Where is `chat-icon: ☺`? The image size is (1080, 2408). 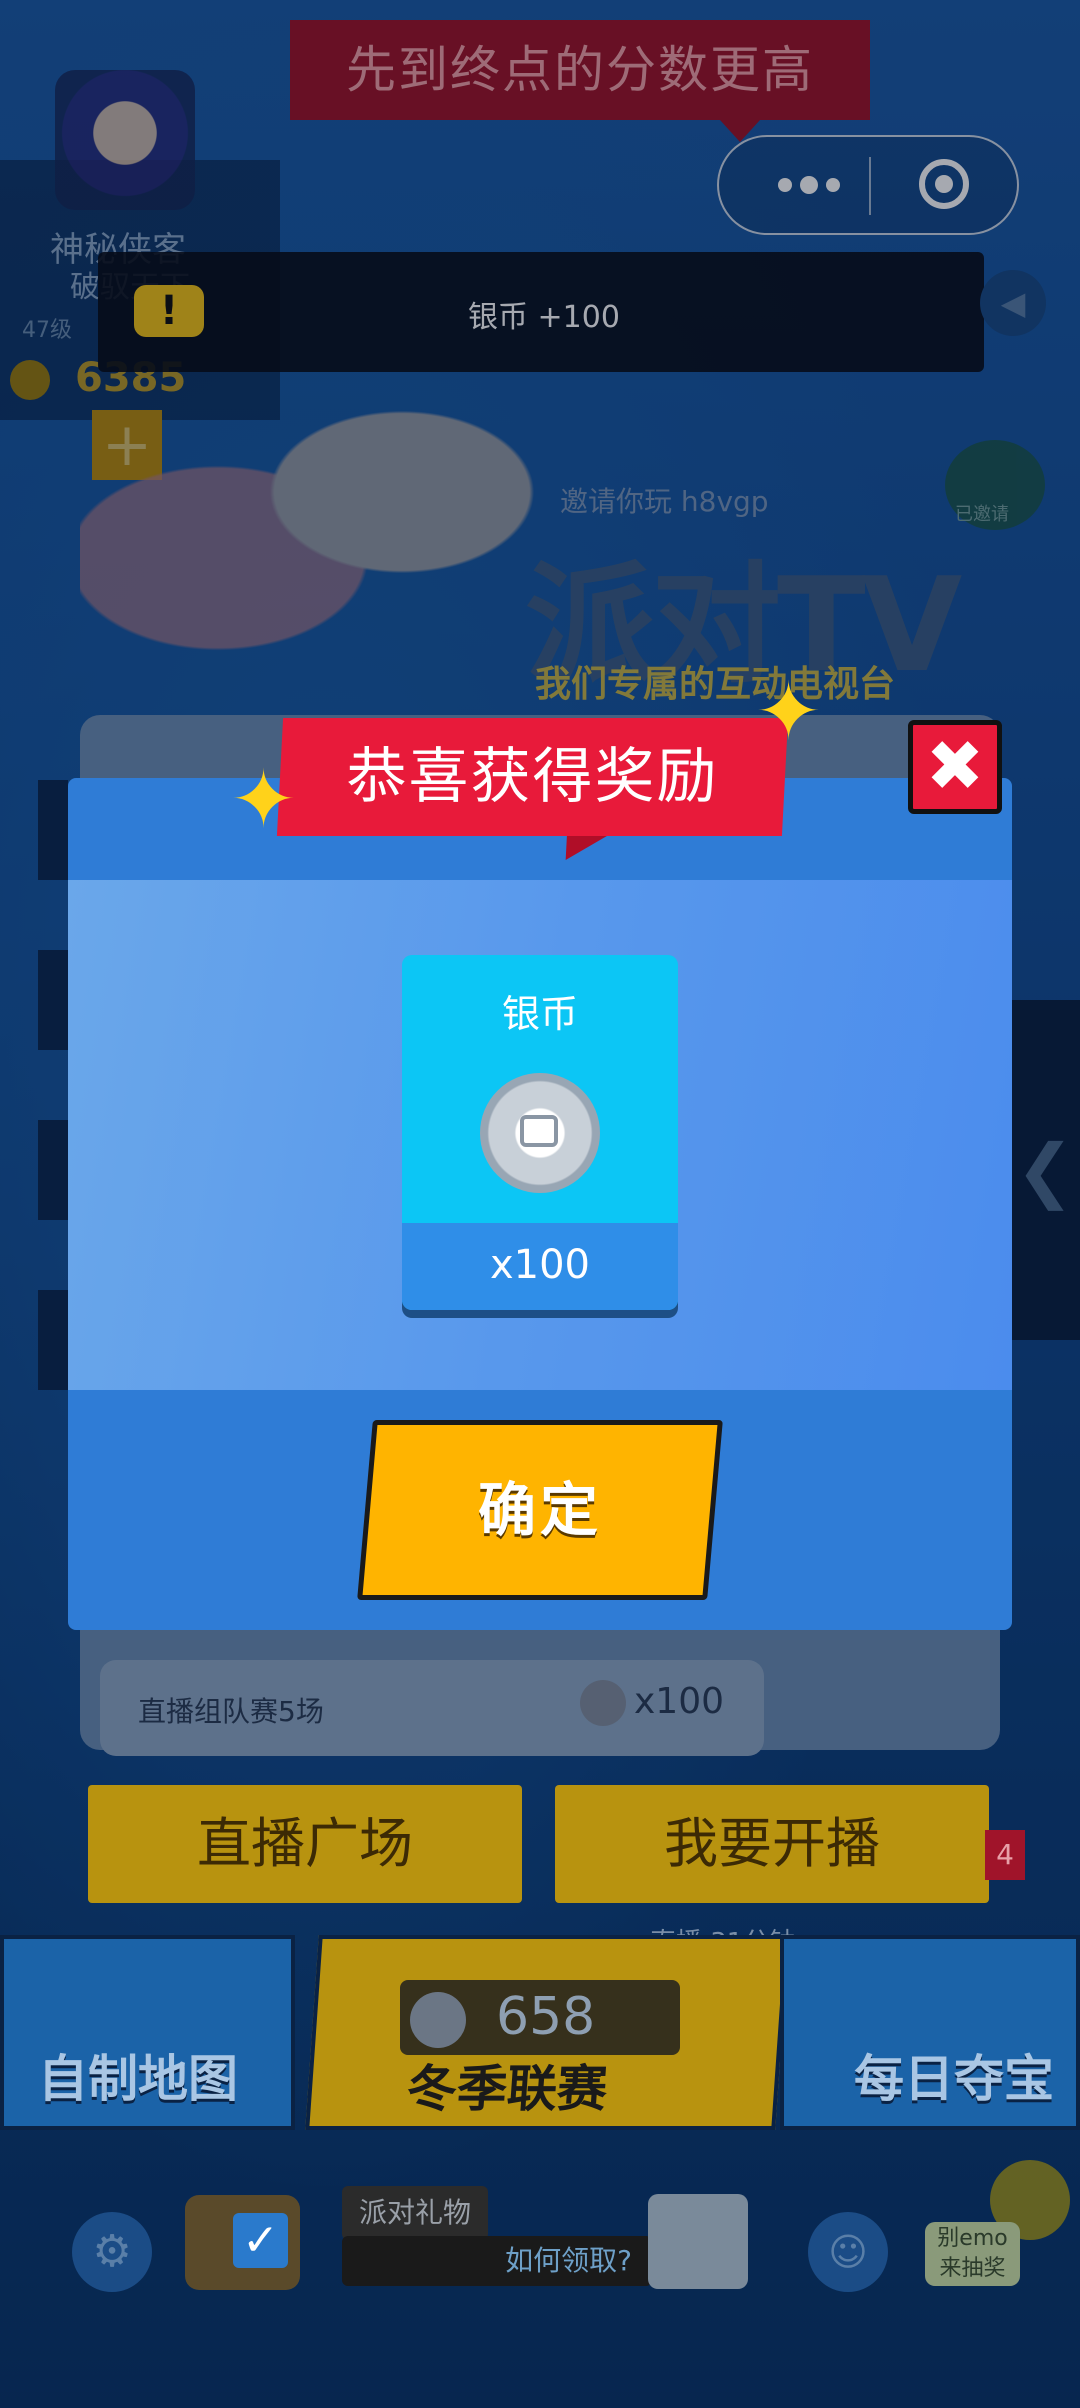 chat-icon: ☺ is located at coordinates (848, 2252).